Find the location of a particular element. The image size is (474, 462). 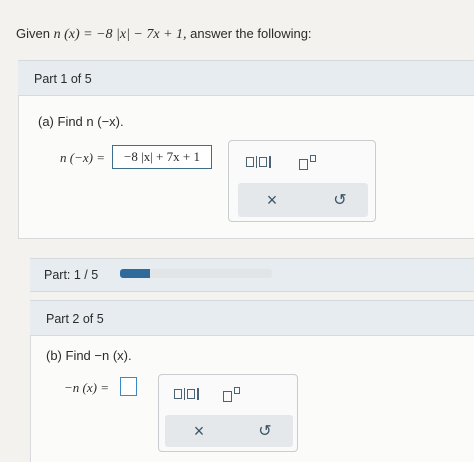

part2-header: Part 2 of 5 is located at coordinates (252, 318).